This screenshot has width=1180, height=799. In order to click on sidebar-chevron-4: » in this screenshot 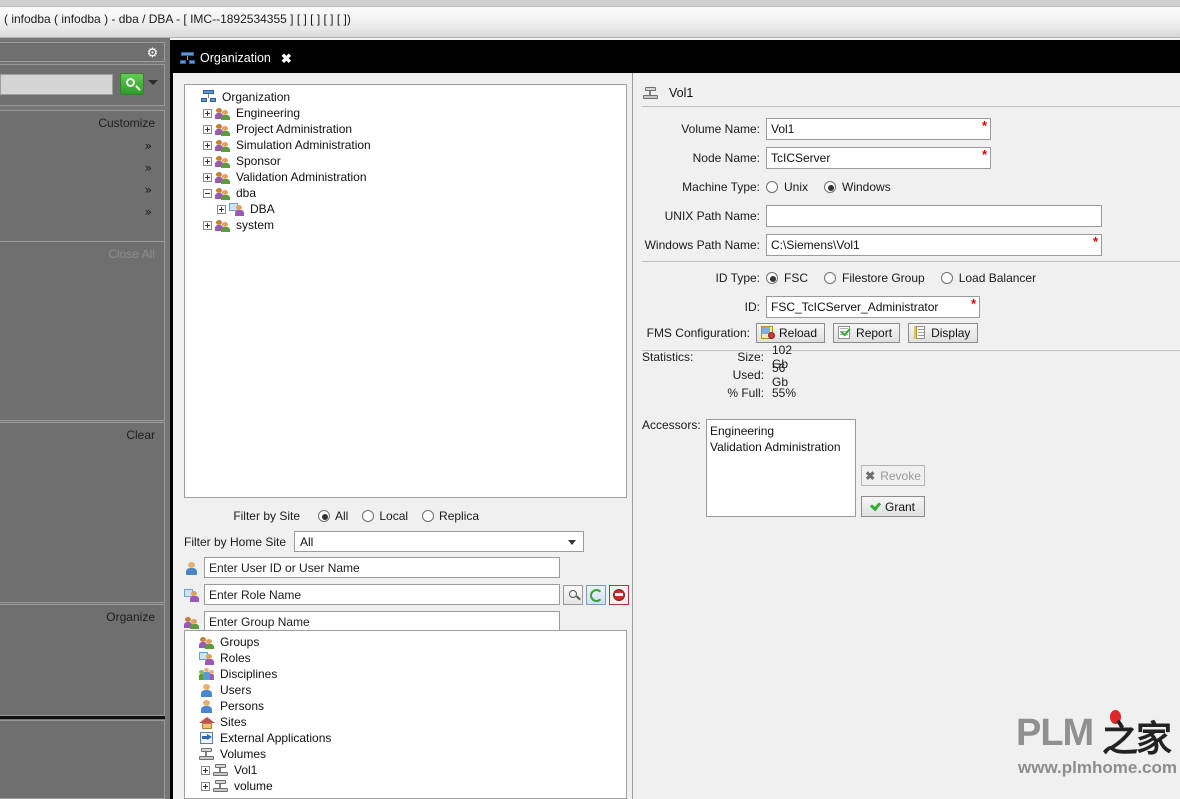, I will do `click(148, 212)`.